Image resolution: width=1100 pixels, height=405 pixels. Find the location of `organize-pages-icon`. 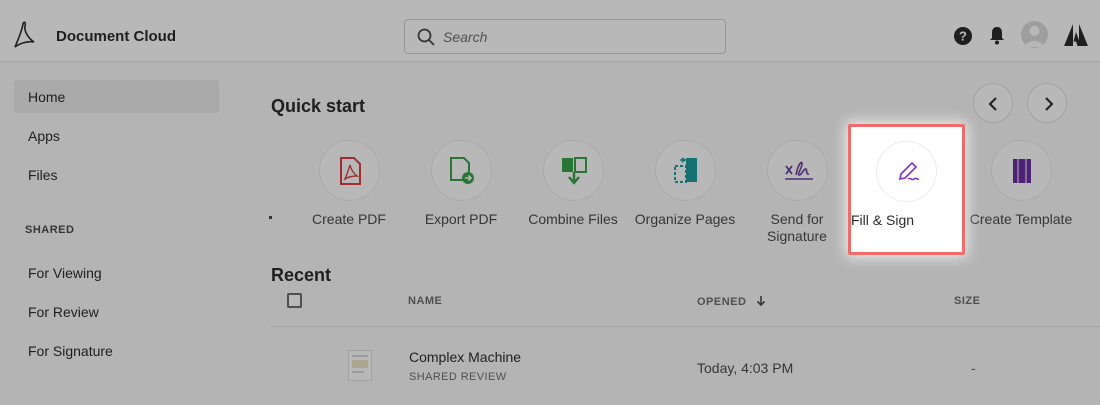

organize-pages-icon is located at coordinates (685, 170).